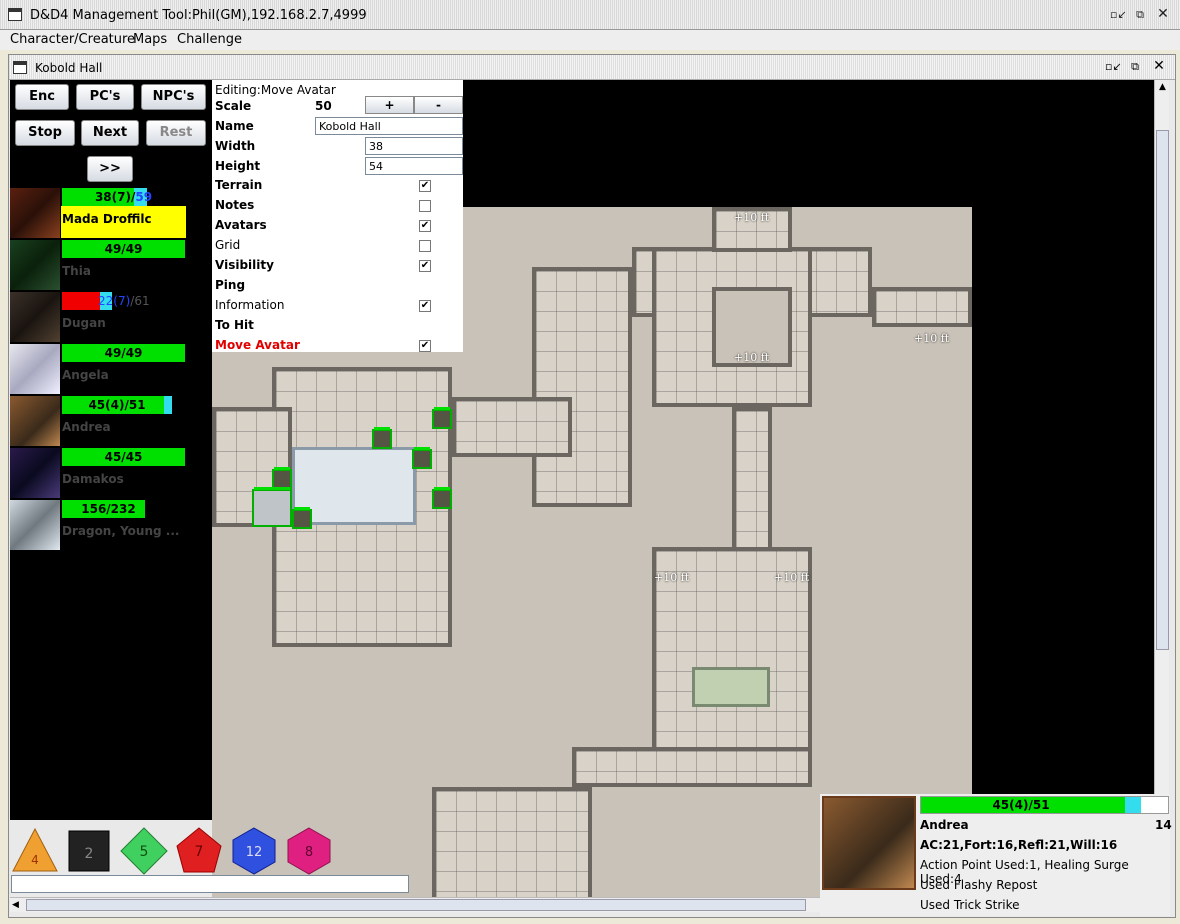 This screenshot has height=924, width=1180. Describe the element at coordinates (209, 39) in the screenshot. I see `menu-challenge: Challenge` at that location.